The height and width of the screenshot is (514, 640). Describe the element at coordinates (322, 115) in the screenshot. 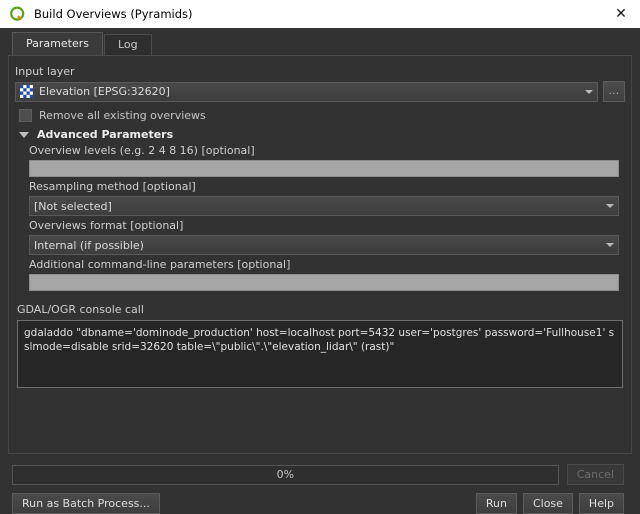

I see `remove-existing-overviews-checkbox: Remove all existing overviews` at that location.